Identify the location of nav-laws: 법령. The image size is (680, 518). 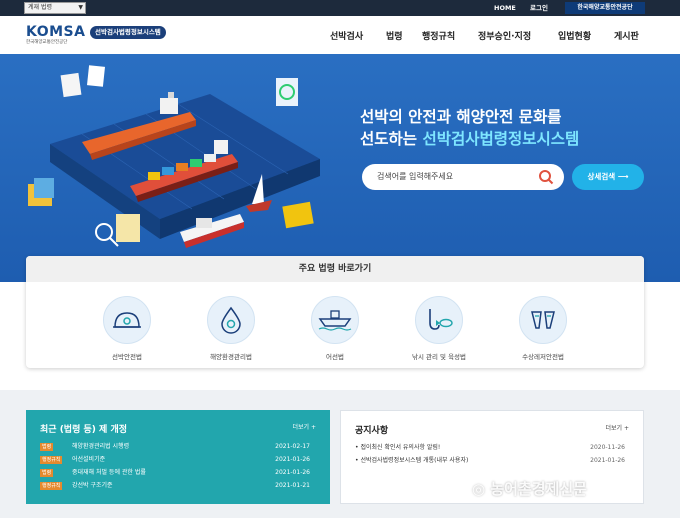
(394, 35).